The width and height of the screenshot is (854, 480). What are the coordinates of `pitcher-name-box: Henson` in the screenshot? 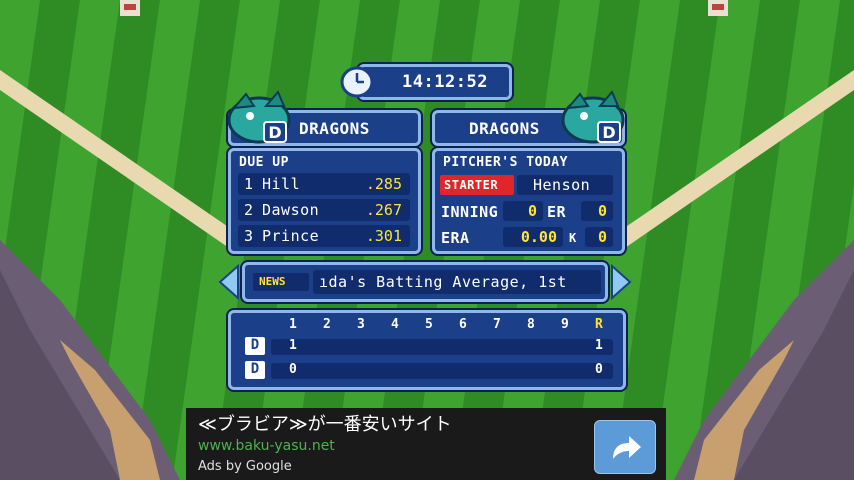 It's located at (565, 185).